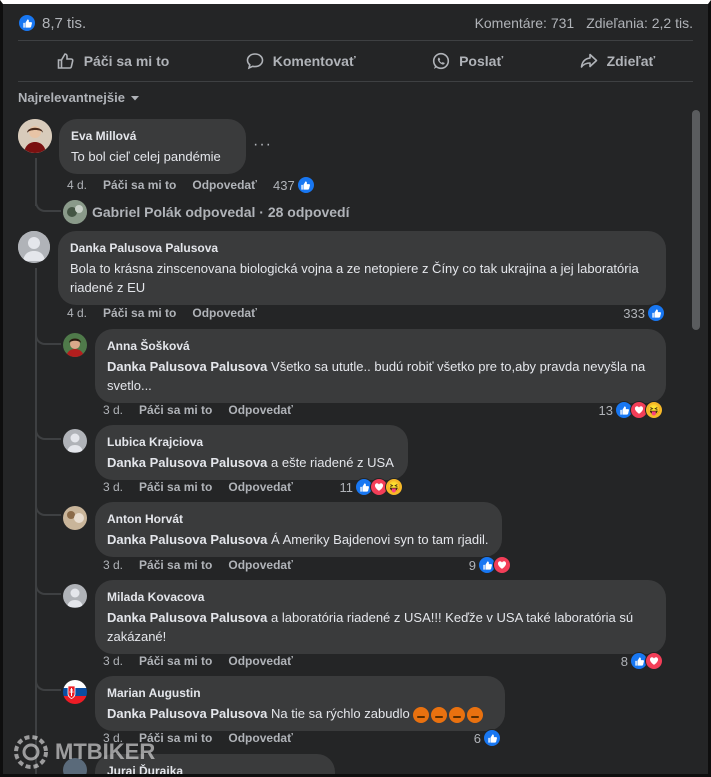  I want to click on comment-author: Eva Millová, so click(152, 136).